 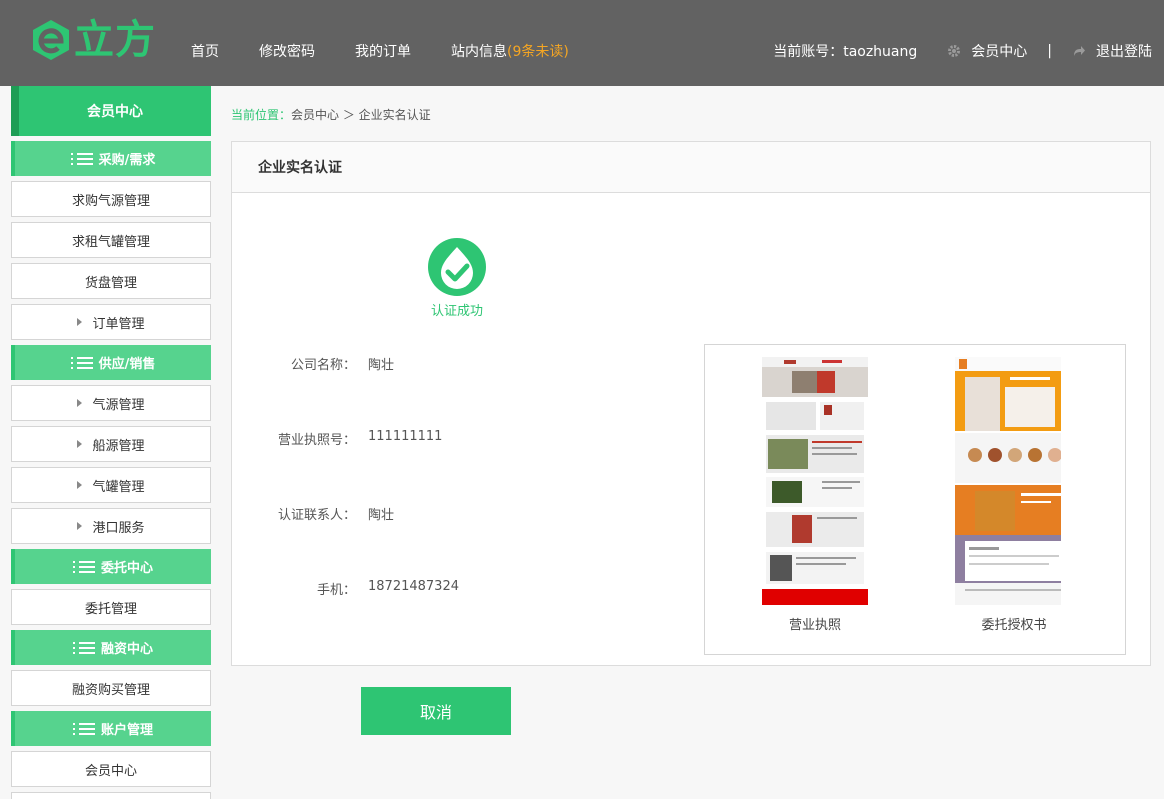 I want to click on main-nav: 首页 修改密码 我的订单 站内信息(9条未读), so click(x=400, y=51).